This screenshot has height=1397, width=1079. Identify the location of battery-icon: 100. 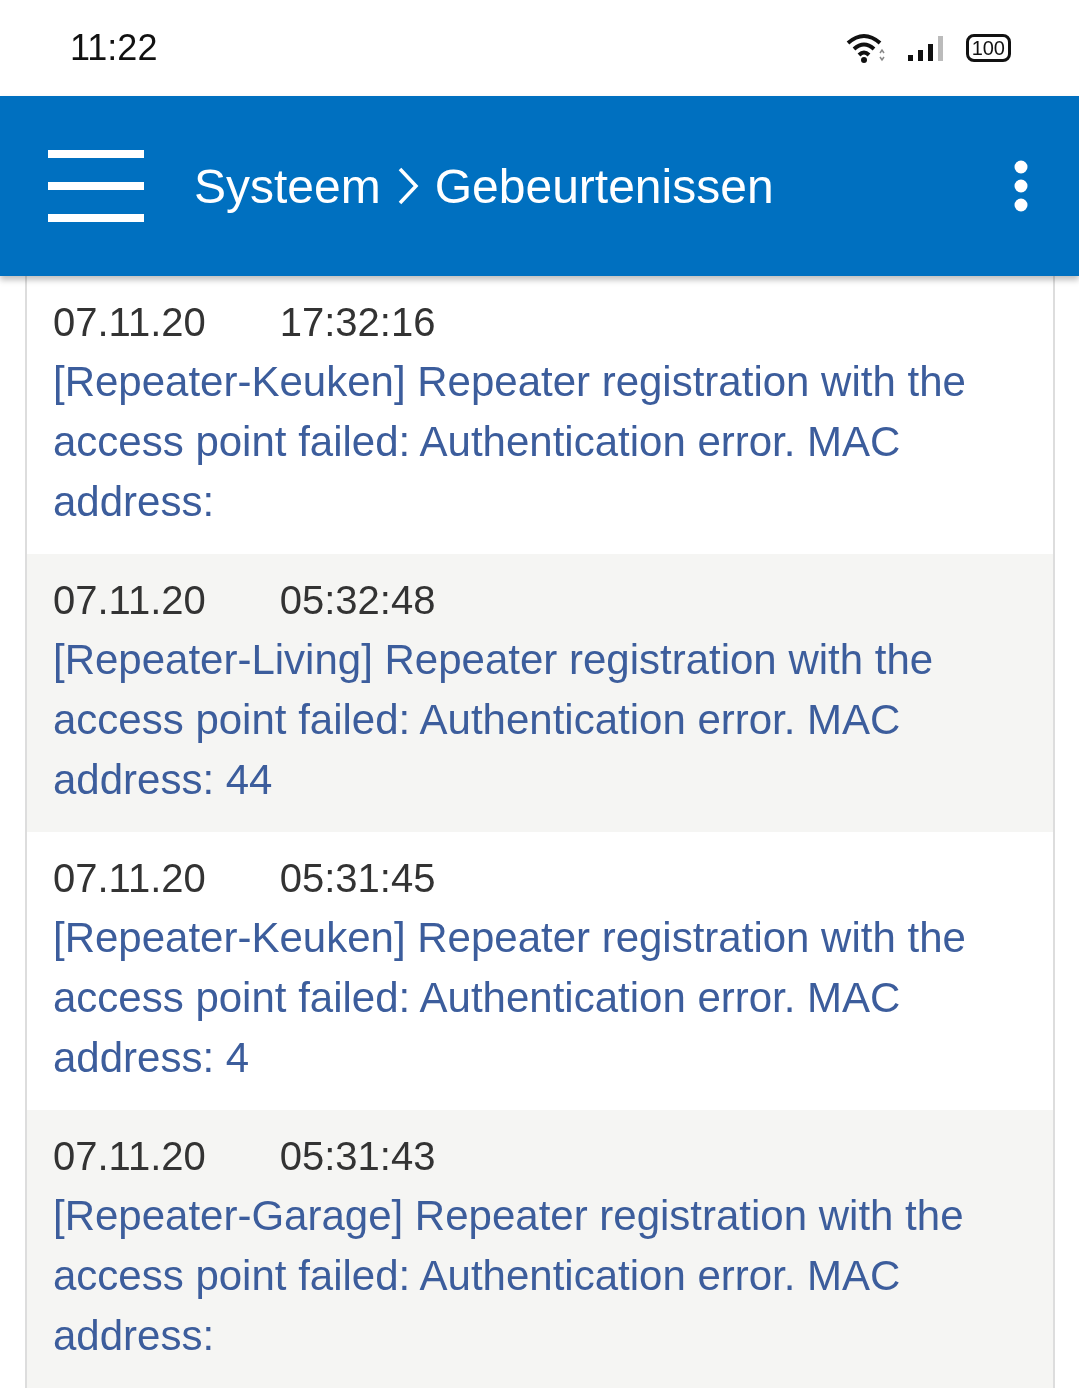
(988, 48).